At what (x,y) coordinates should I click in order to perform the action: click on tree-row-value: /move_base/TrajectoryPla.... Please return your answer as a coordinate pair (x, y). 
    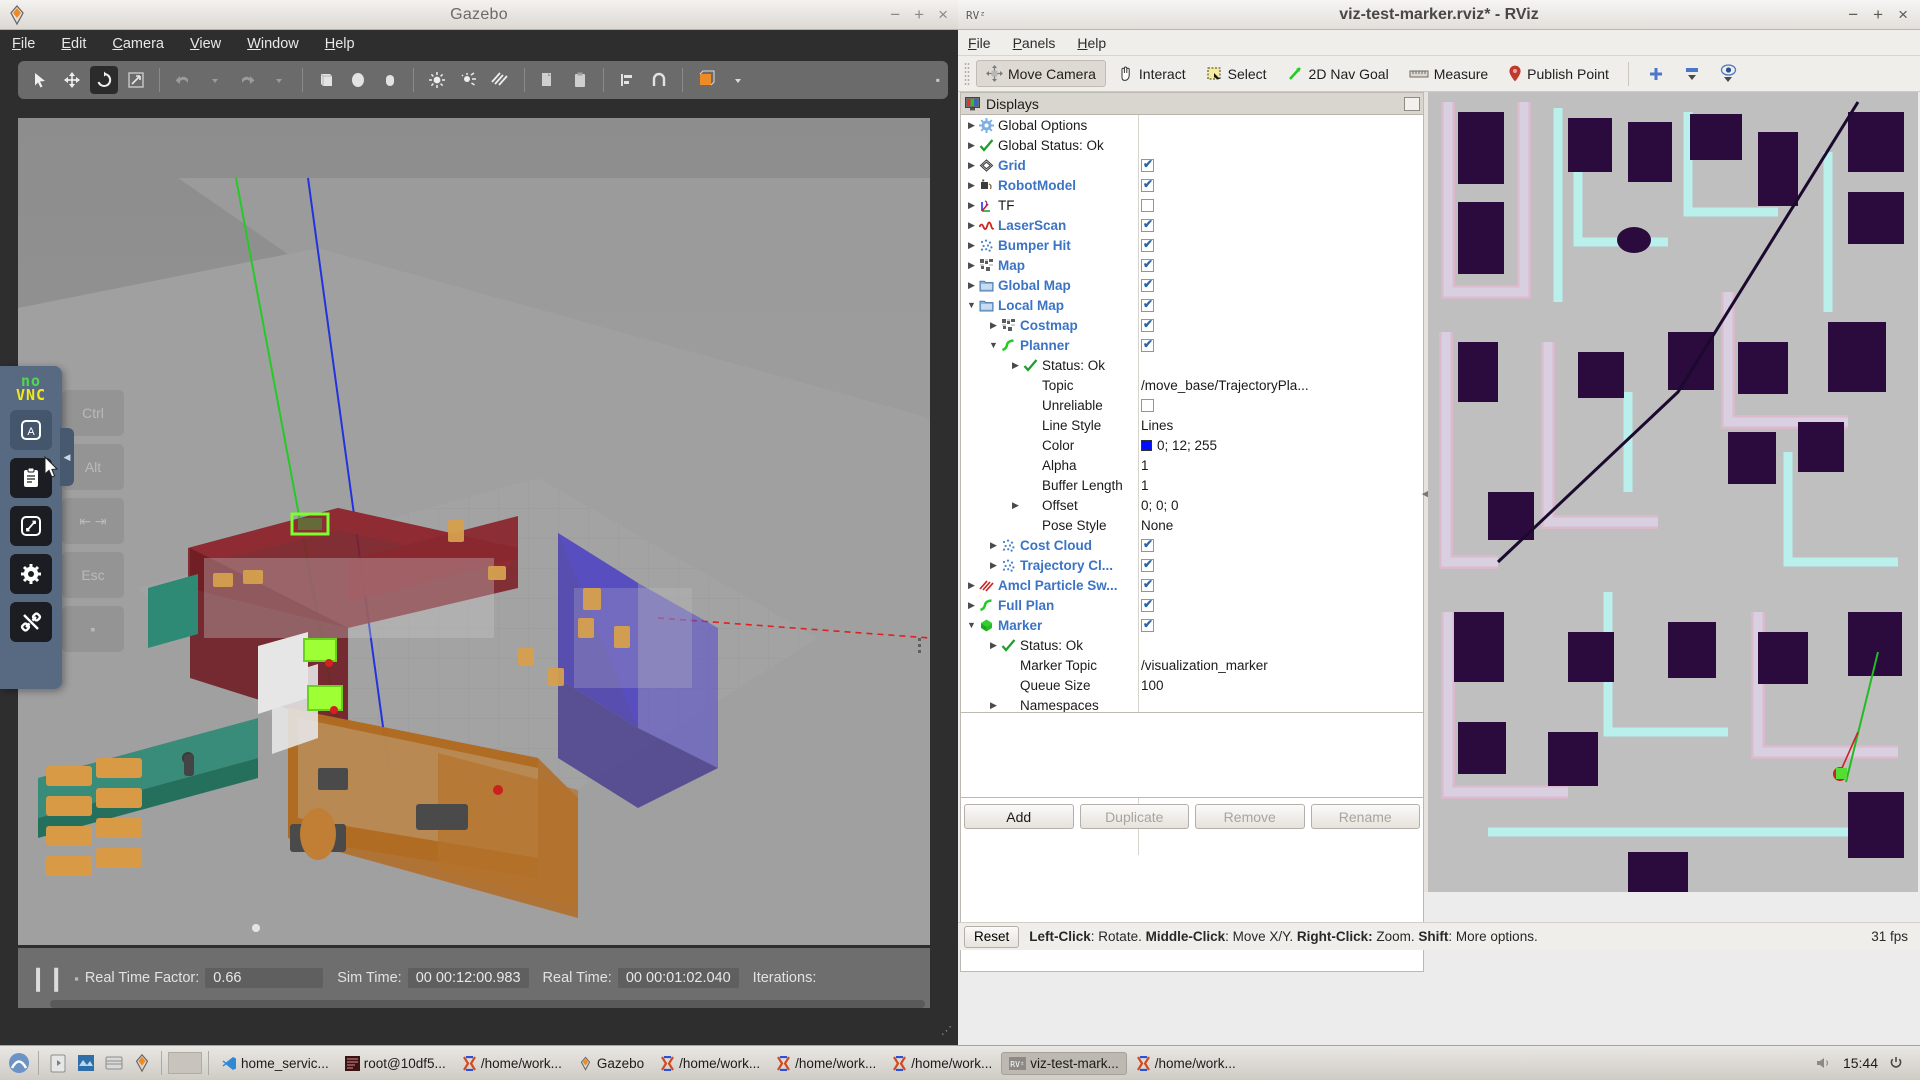
    Looking at the image, I should click on (1225, 385).